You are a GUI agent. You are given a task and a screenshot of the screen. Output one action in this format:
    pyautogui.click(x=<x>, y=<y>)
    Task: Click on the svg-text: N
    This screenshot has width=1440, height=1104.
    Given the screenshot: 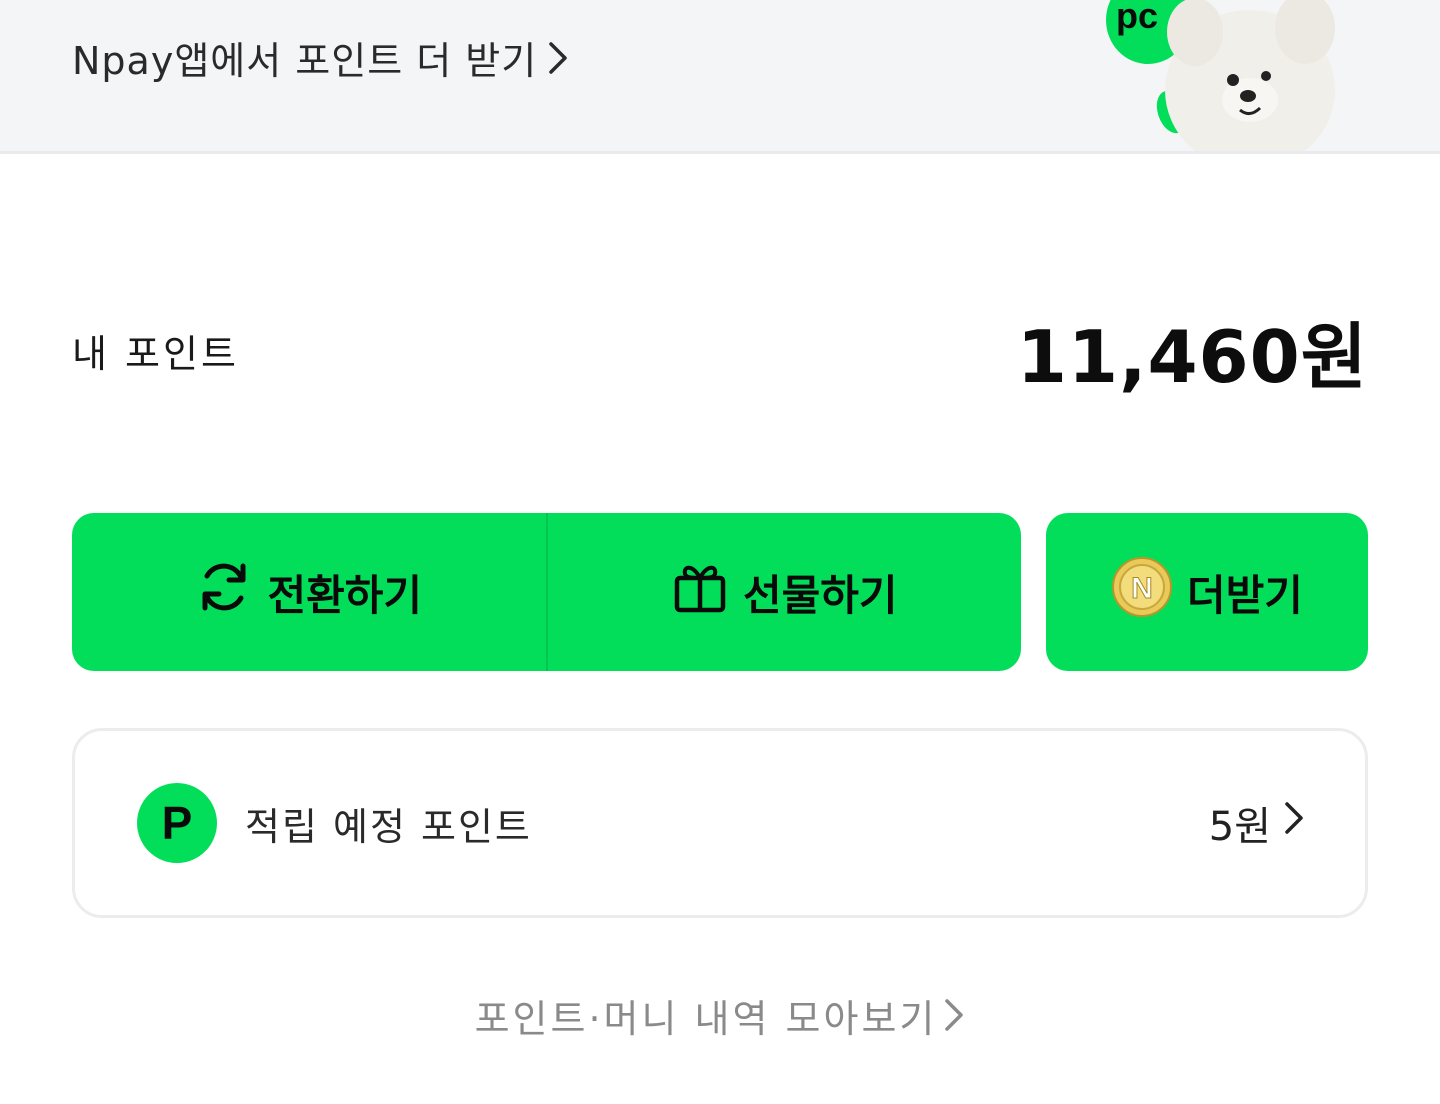 What is the action you would take?
    pyautogui.click(x=1142, y=588)
    